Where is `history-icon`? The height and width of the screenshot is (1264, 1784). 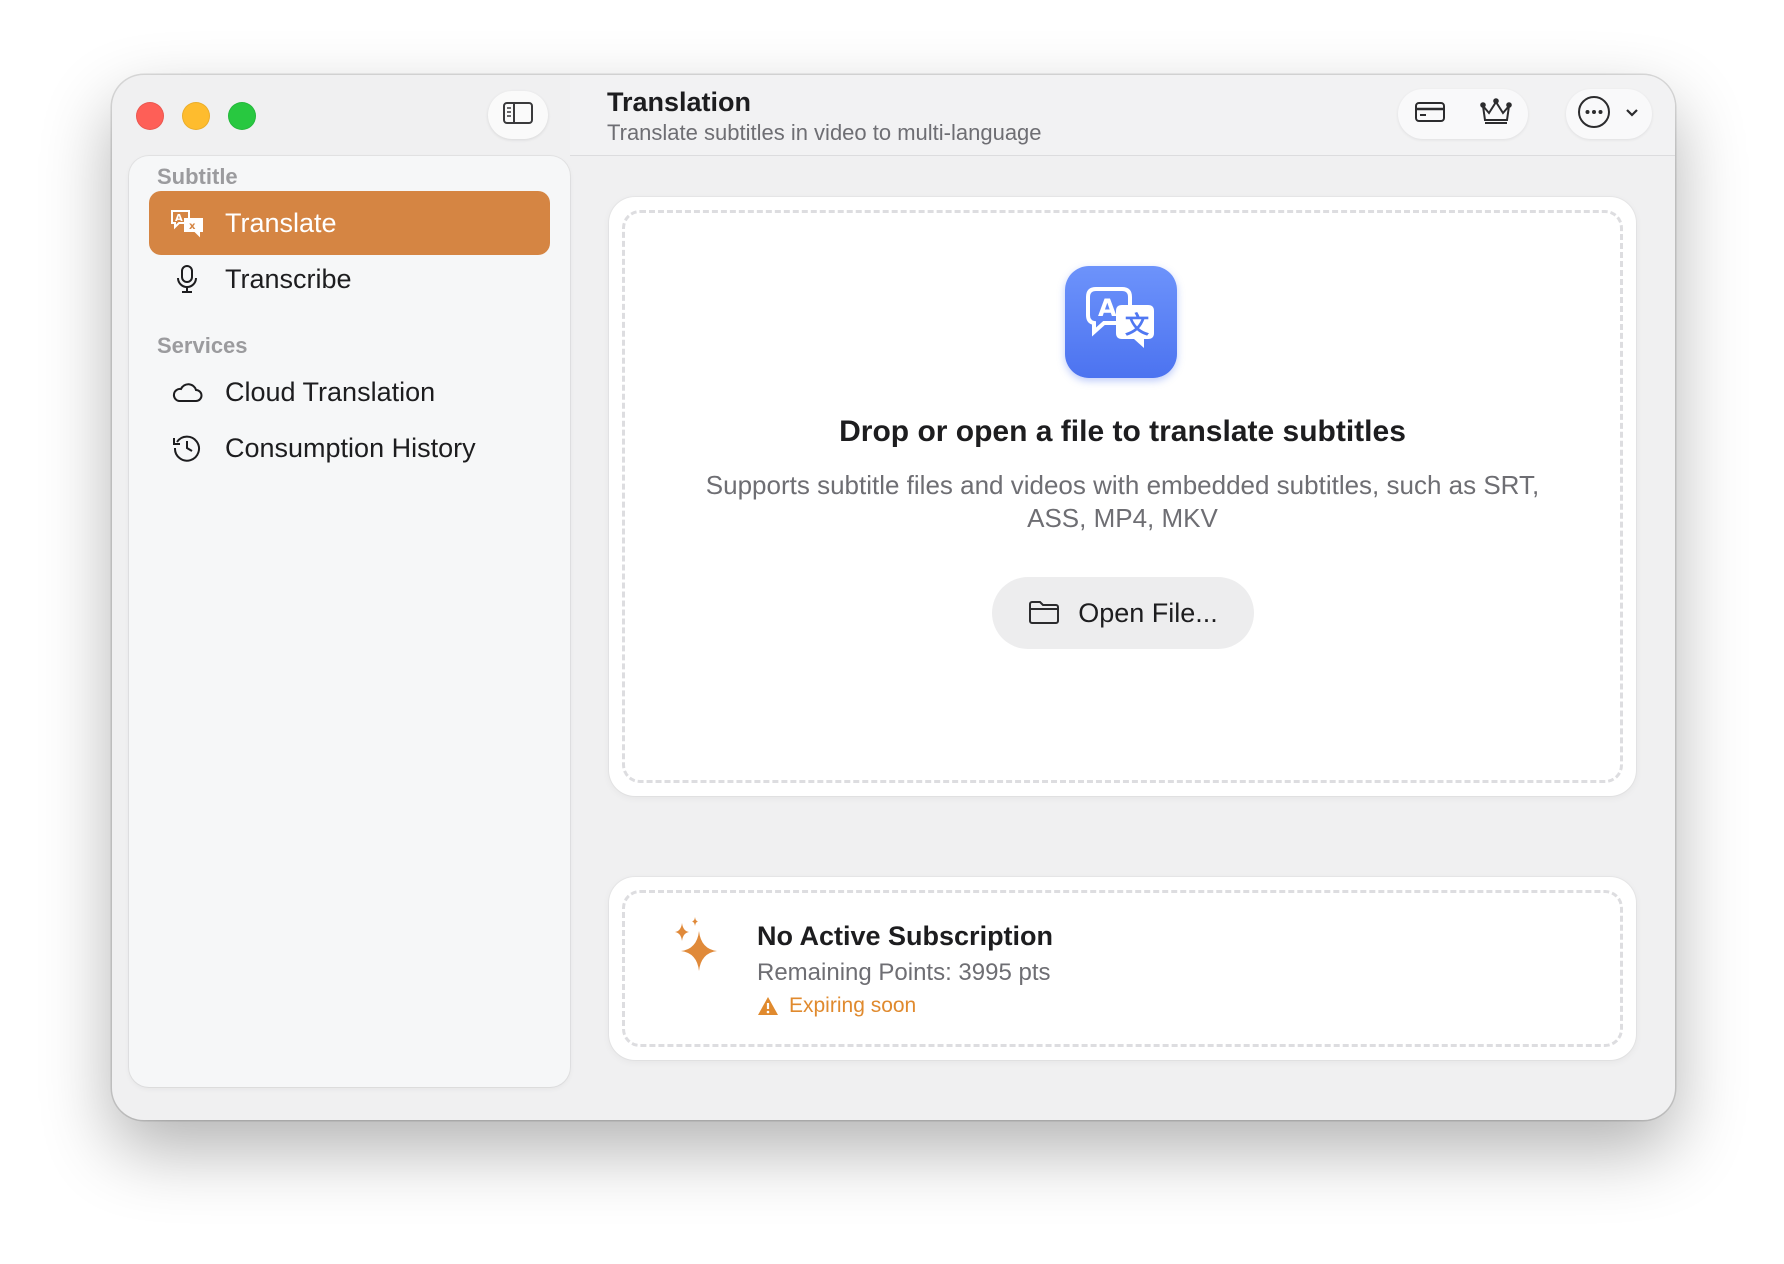 history-icon is located at coordinates (187, 448).